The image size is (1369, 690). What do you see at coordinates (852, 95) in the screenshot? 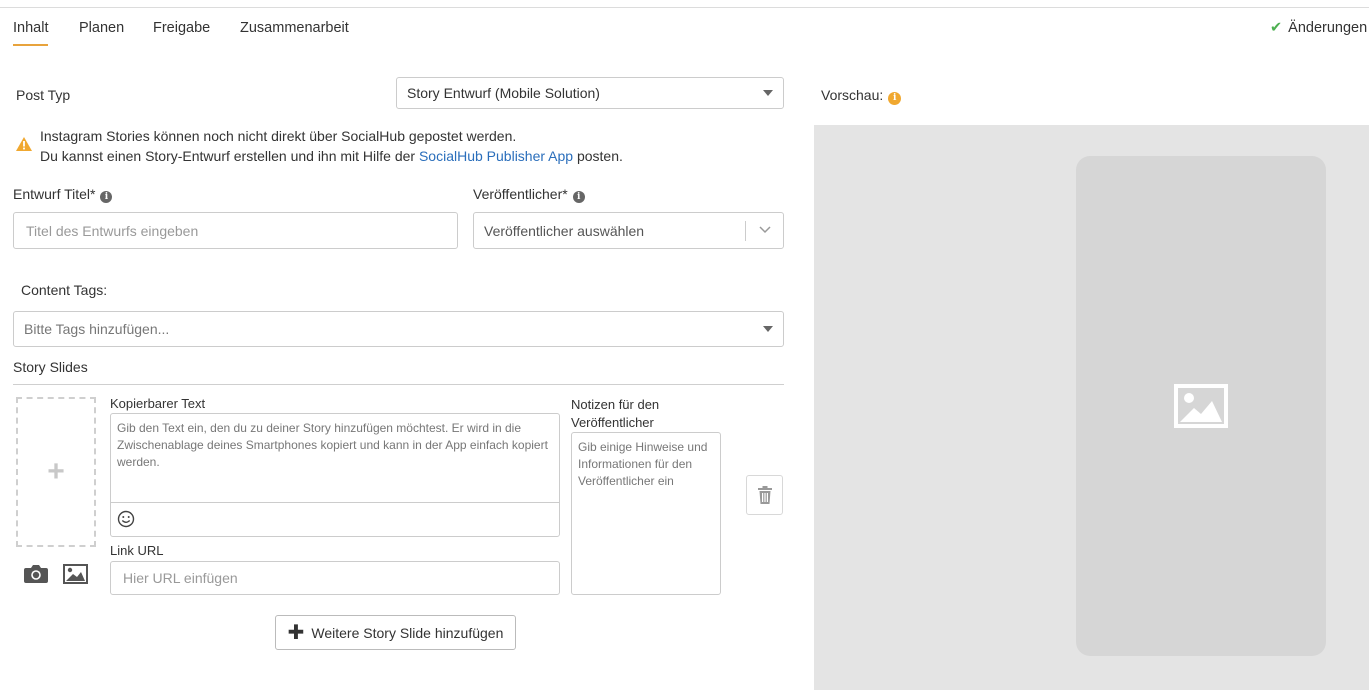
I see `preview-label-text: Vorschau:` at bounding box center [852, 95].